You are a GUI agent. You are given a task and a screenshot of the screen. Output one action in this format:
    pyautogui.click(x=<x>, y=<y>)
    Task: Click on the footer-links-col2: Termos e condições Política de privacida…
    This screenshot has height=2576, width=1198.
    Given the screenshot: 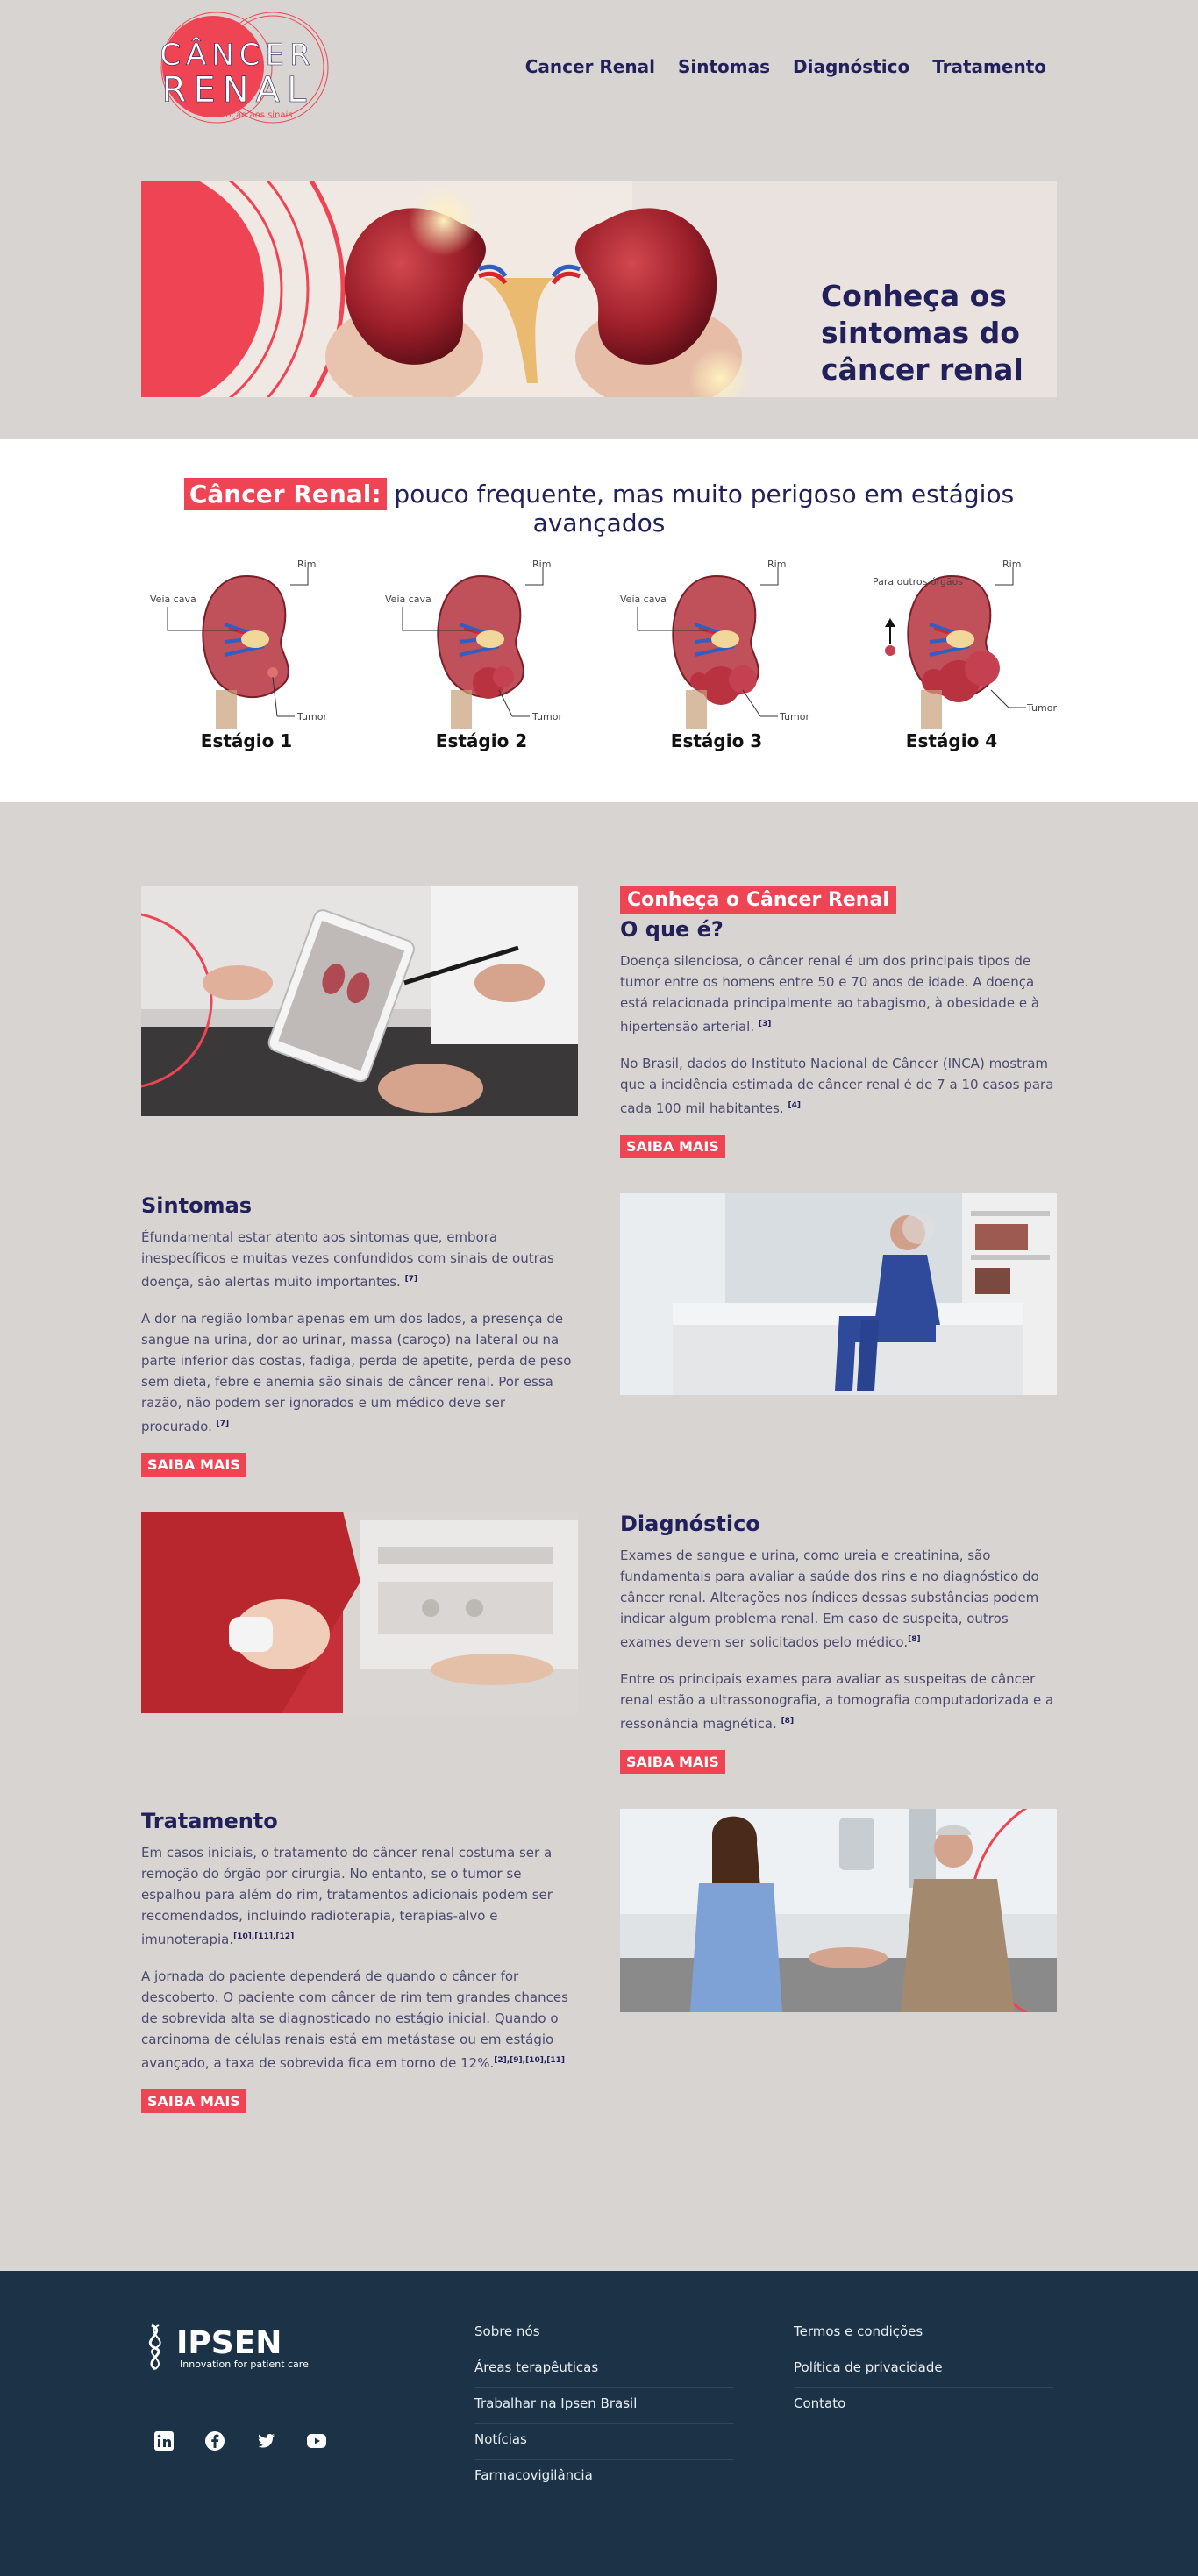 What is the action you would take?
    pyautogui.click(x=923, y=2370)
    